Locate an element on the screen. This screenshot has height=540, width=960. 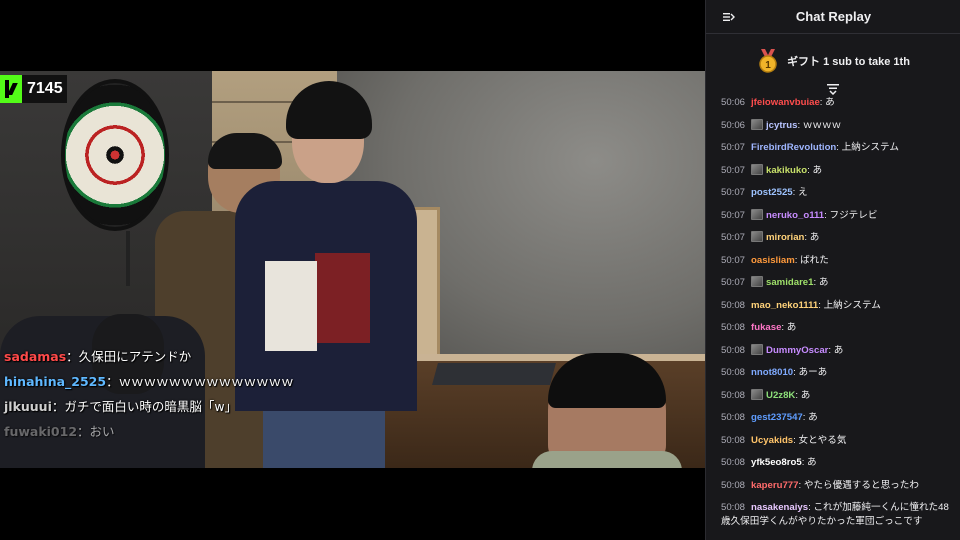
overlay-chat-user: jlkuuui is located at coordinates (28, 406).